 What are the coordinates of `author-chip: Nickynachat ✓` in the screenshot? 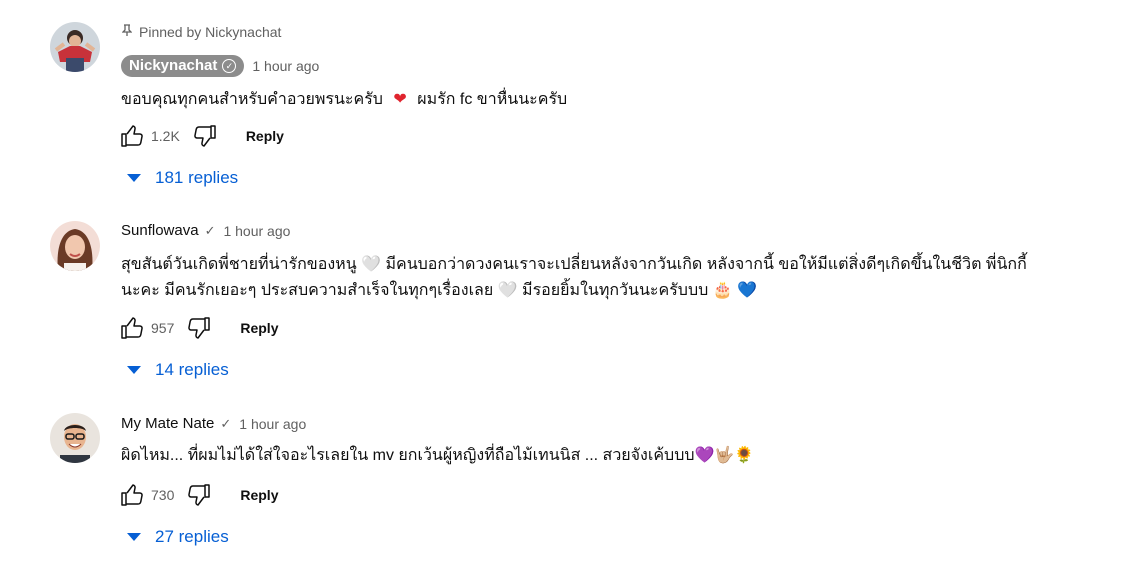 It's located at (183, 66).